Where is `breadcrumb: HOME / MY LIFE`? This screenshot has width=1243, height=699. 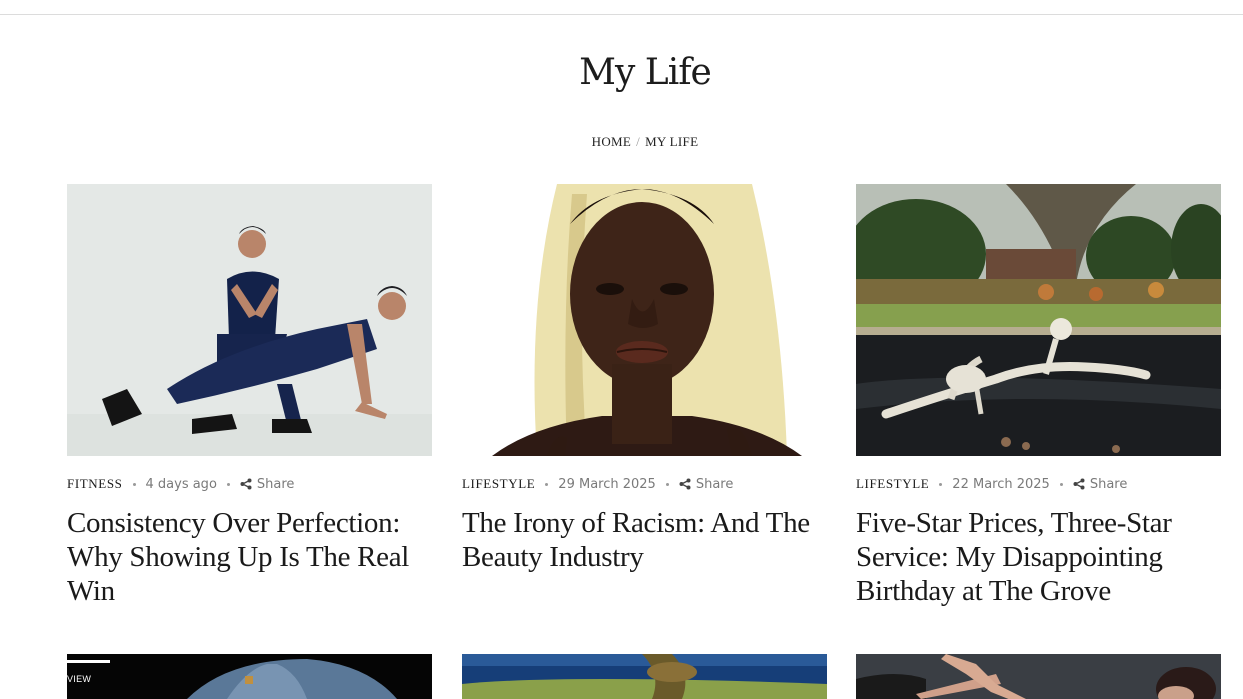
breadcrumb: HOME / MY LIFE is located at coordinates (621, 142).